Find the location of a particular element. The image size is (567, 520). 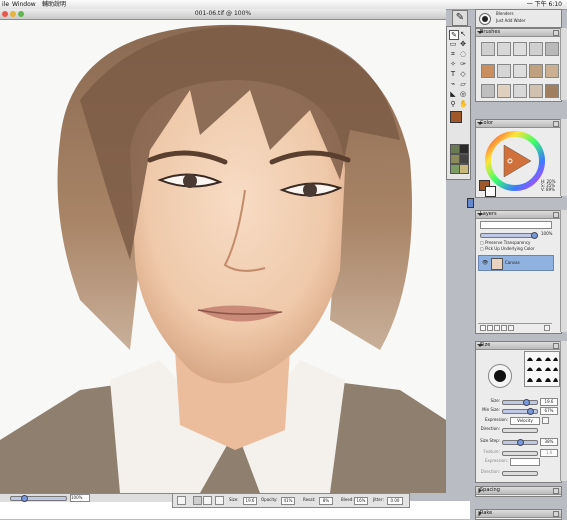

feature-expression-select is located at coordinates (525, 462).